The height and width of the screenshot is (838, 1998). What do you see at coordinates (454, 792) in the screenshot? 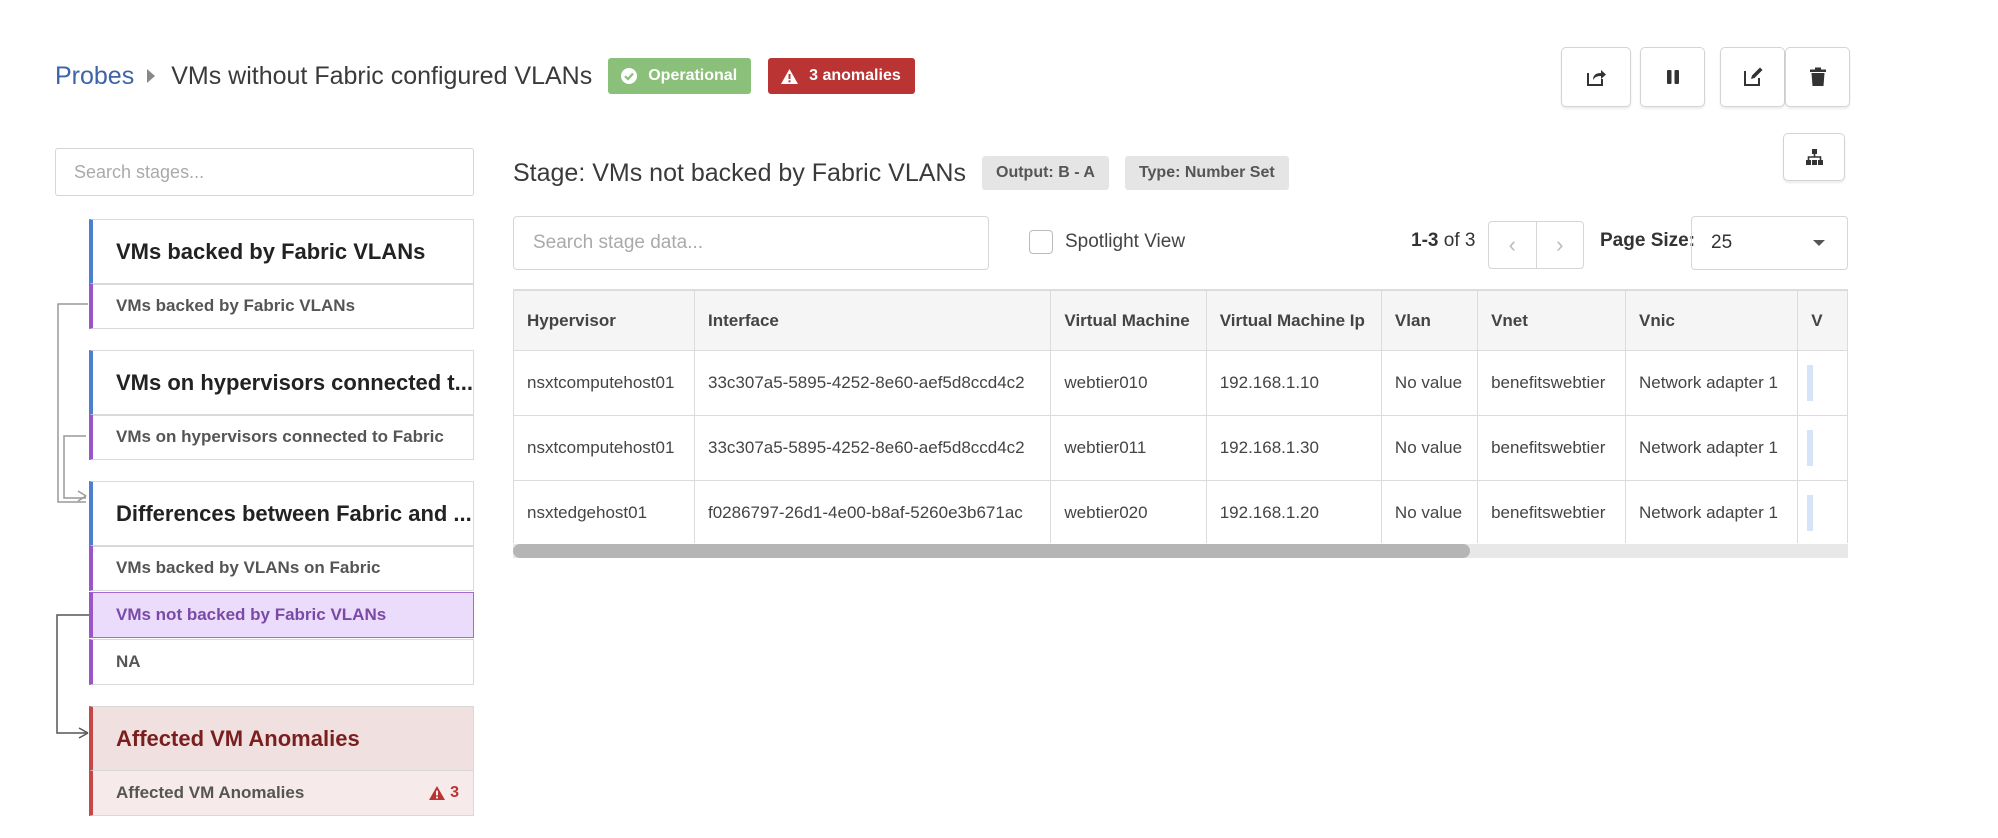
I see `anomaly-count-value: 3` at bounding box center [454, 792].